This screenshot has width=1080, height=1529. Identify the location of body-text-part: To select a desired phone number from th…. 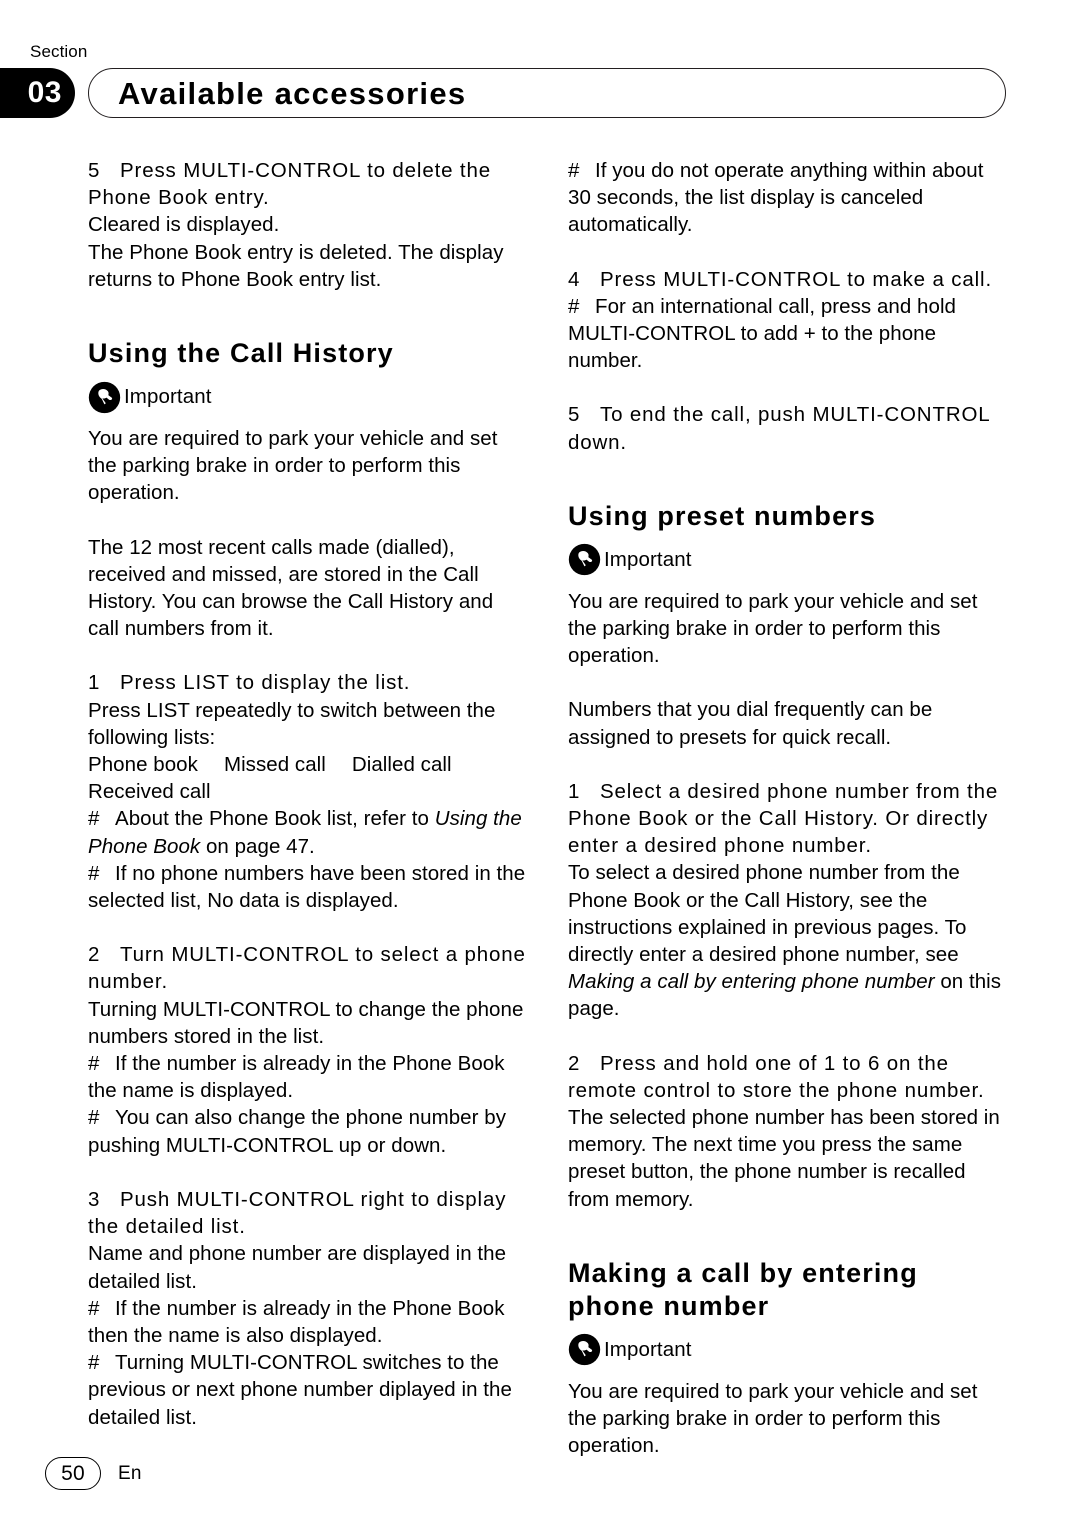
(767, 914).